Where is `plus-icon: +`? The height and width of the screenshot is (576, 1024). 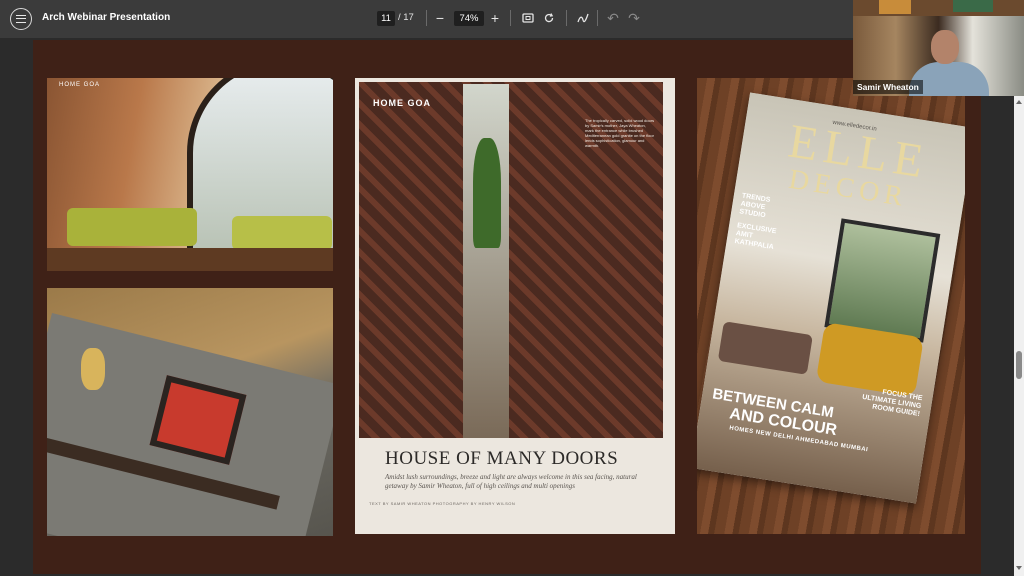 plus-icon: + is located at coordinates (495, 18).